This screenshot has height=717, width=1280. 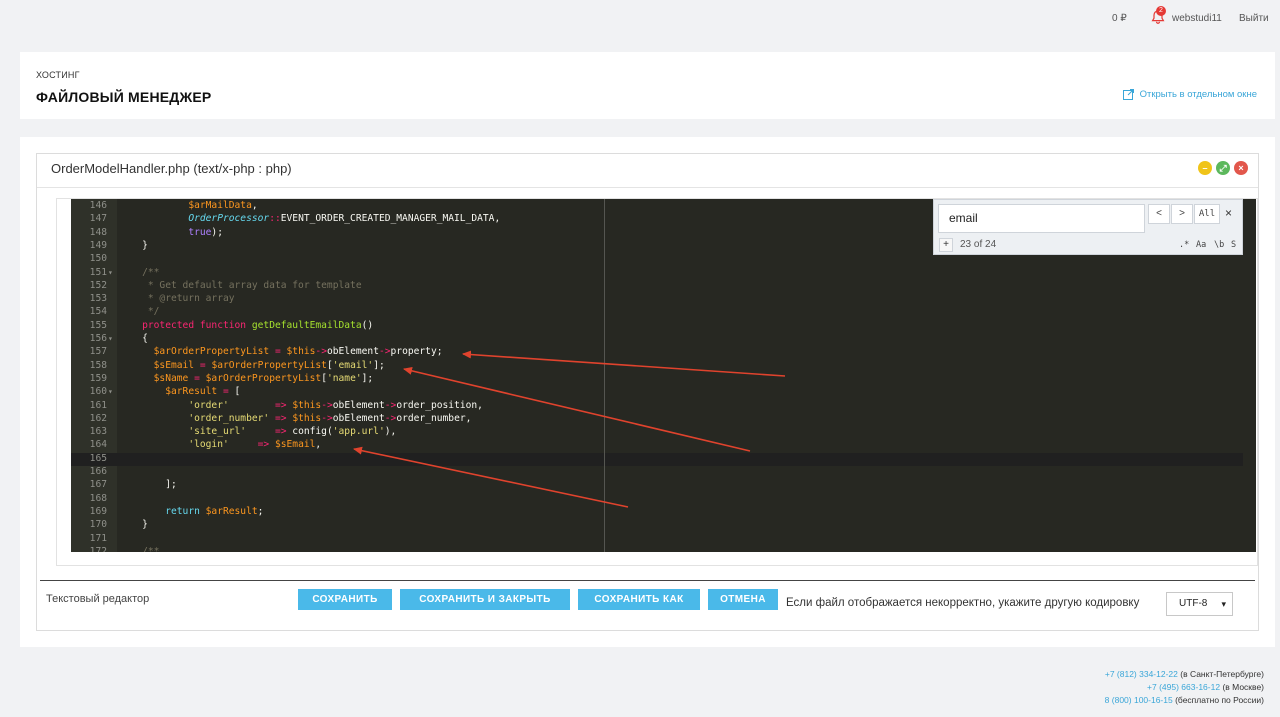 What do you see at coordinates (1119, 18) in the screenshot?
I see `balance: 0 ₽` at bounding box center [1119, 18].